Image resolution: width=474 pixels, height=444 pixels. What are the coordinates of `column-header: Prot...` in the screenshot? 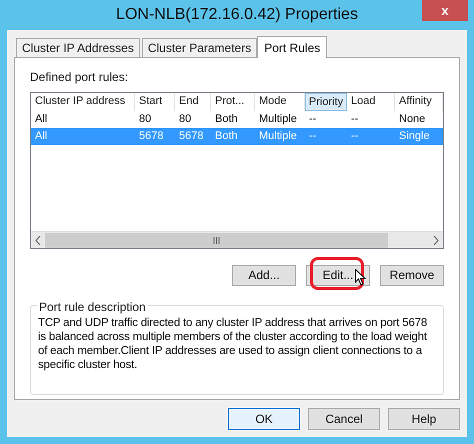 It's located at (233, 102).